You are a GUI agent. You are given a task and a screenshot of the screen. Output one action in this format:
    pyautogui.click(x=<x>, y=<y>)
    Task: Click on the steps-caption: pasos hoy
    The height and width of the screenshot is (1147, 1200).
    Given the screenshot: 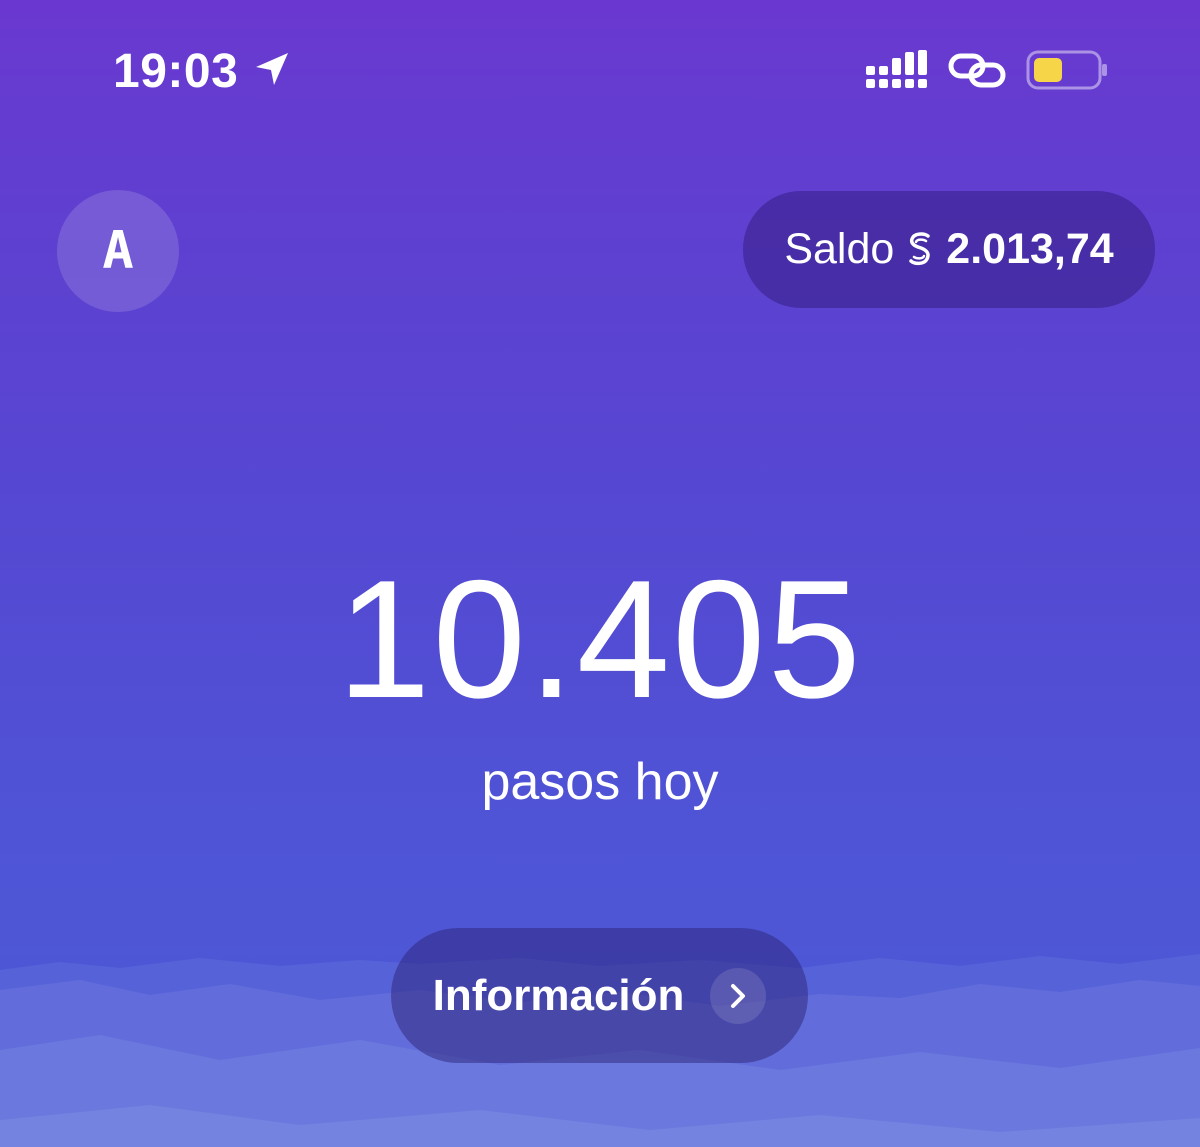 What is the action you would take?
    pyautogui.click(x=600, y=782)
    